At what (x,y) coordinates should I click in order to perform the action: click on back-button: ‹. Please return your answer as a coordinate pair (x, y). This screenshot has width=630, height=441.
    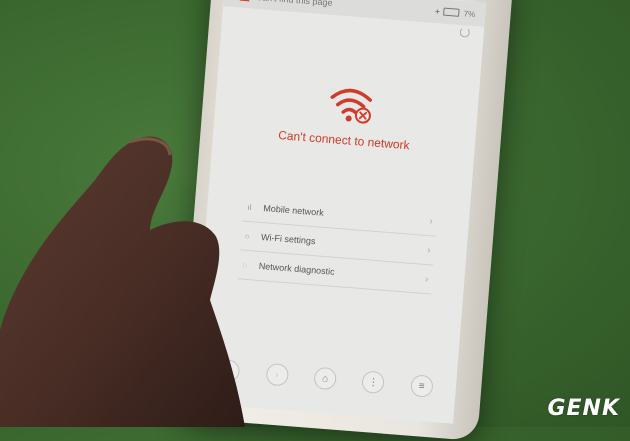
    Looking at the image, I should click on (228, 371).